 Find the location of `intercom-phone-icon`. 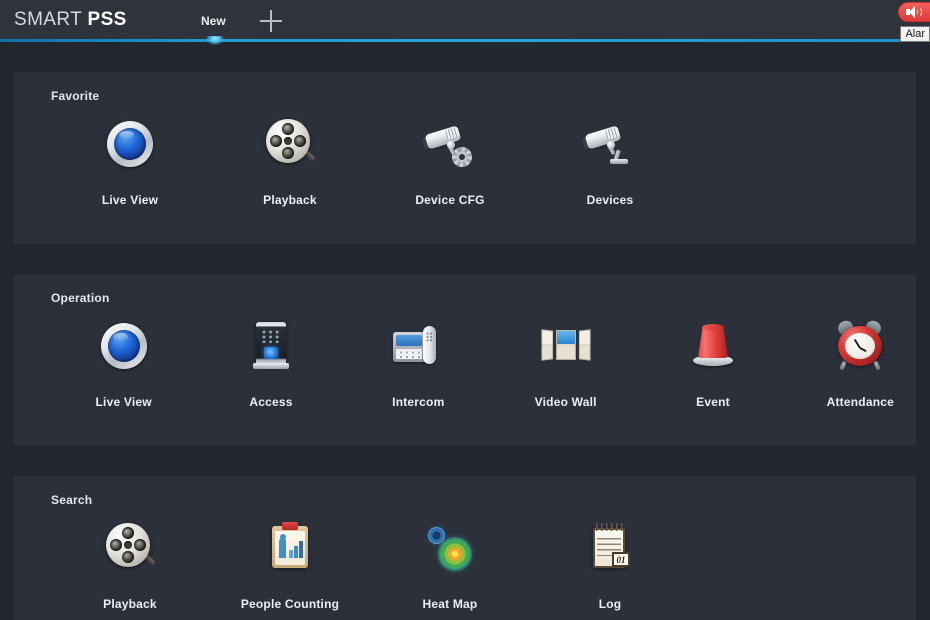

intercom-phone-icon is located at coordinates (418, 346).